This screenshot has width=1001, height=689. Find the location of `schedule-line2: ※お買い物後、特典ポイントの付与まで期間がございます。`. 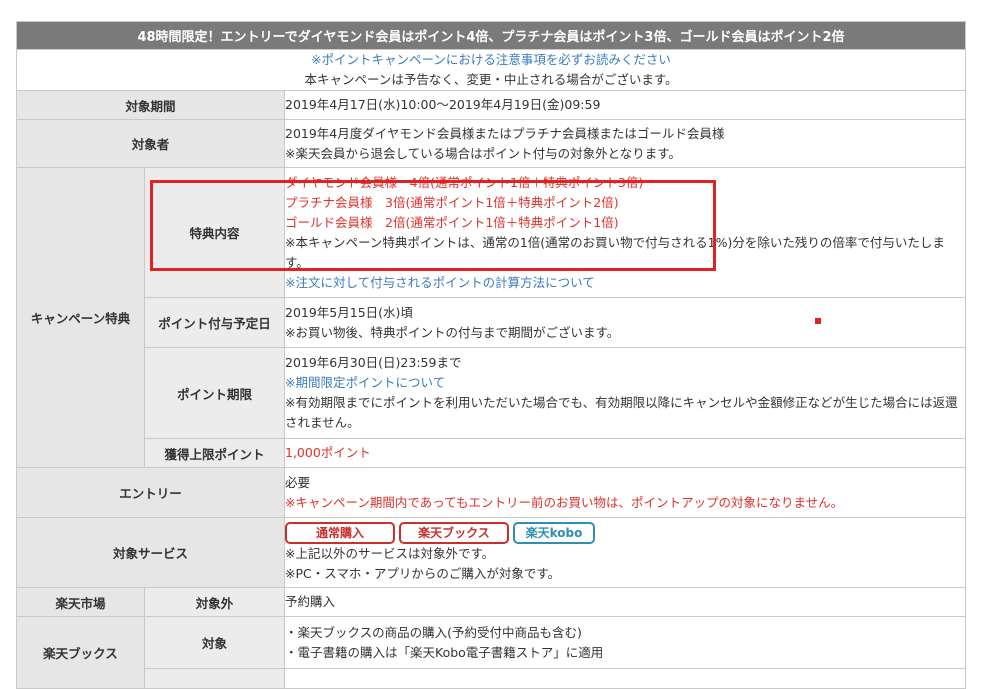

schedule-line2: ※お買い物後、特典ポイントの付与まで期間がございます。 is located at coordinates (452, 332).